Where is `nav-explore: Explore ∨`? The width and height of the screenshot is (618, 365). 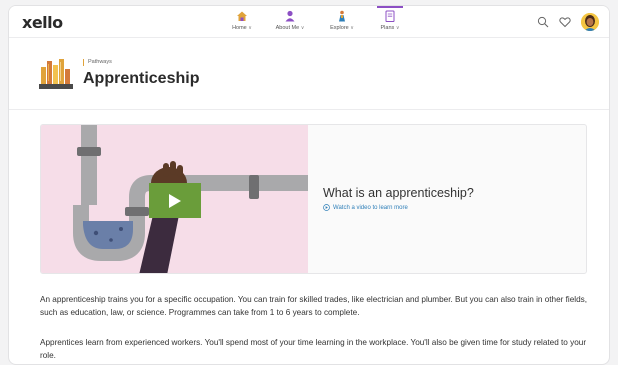 nav-explore: Explore ∨ is located at coordinates (342, 23).